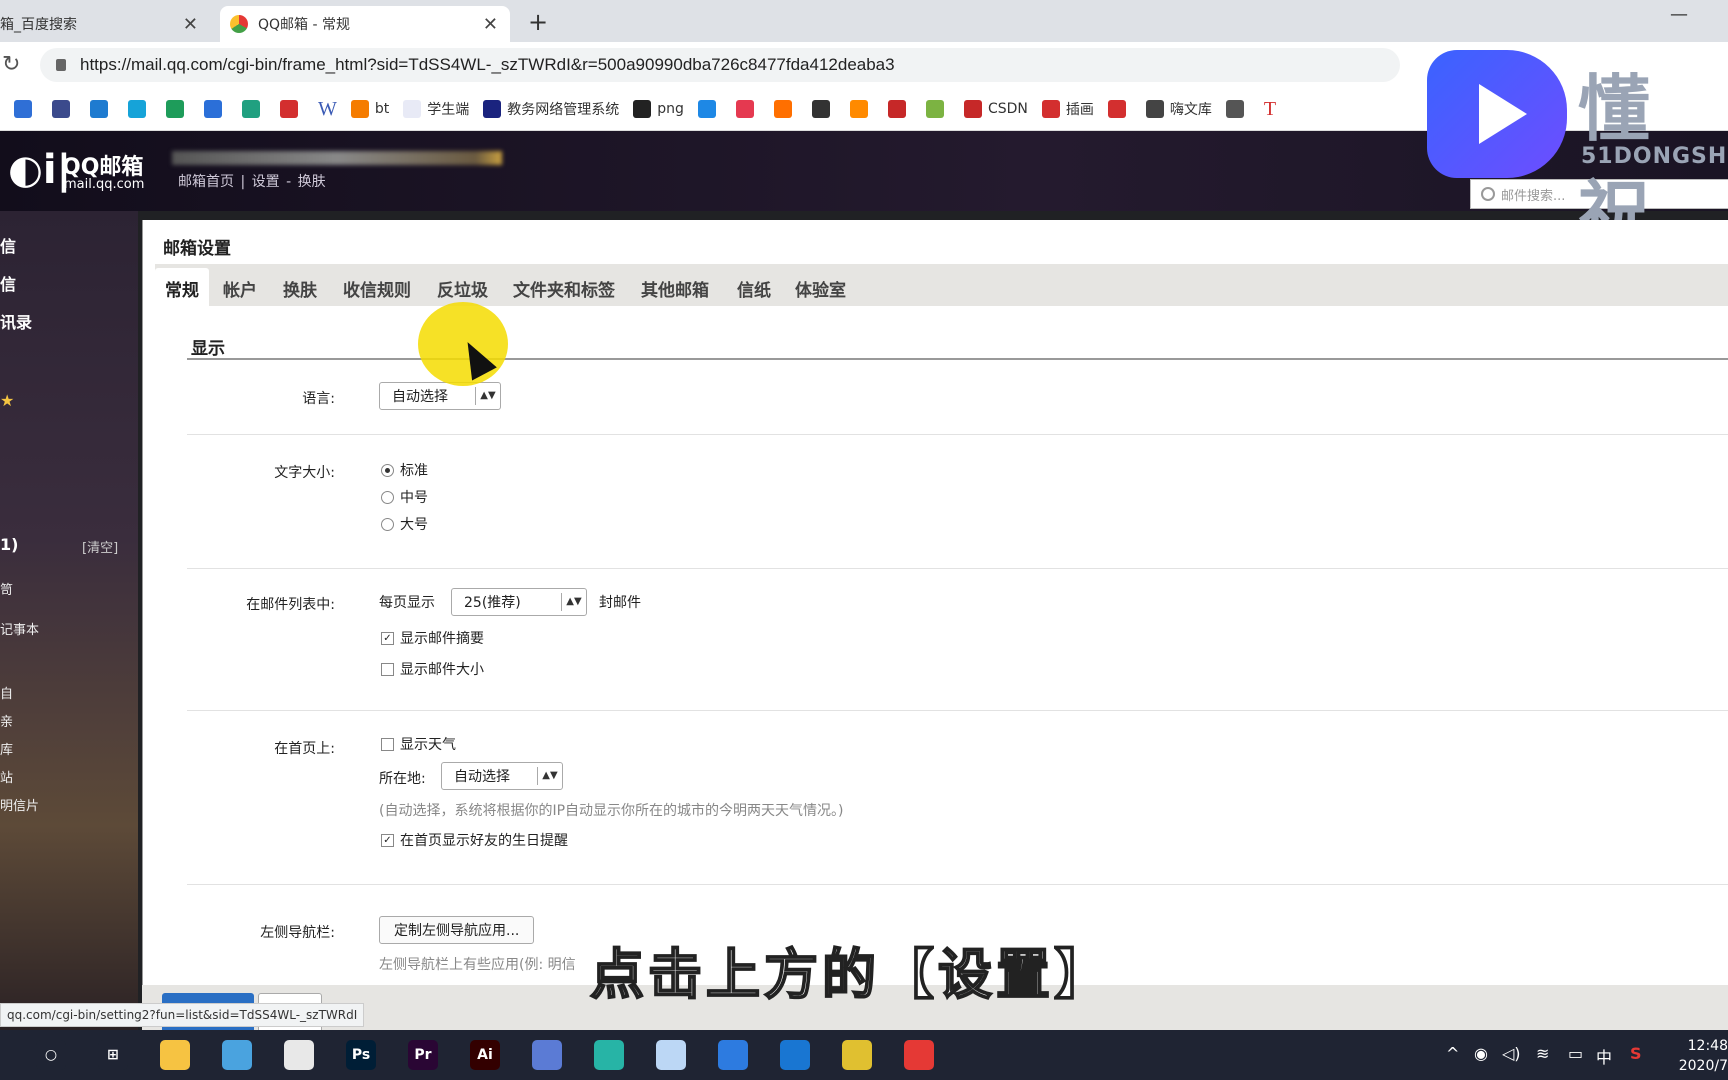 This screenshot has height=1080, width=1728. What do you see at coordinates (7, 400) in the screenshot?
I see `star-icon: ★` at bounding box center [7, 400].